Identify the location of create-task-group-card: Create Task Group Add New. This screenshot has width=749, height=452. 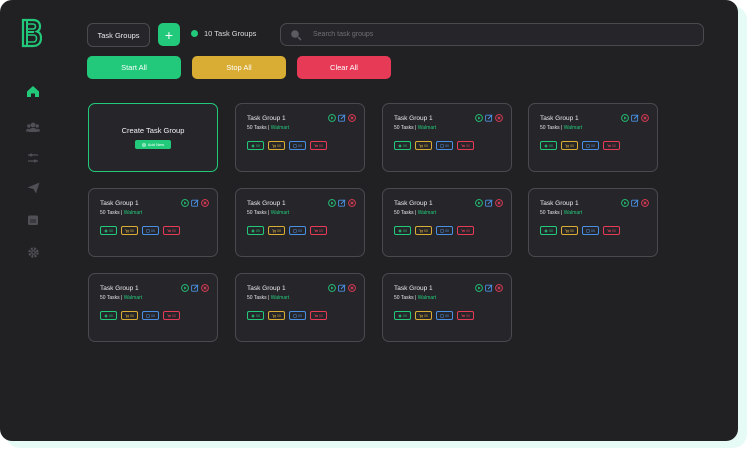
(153, 137).